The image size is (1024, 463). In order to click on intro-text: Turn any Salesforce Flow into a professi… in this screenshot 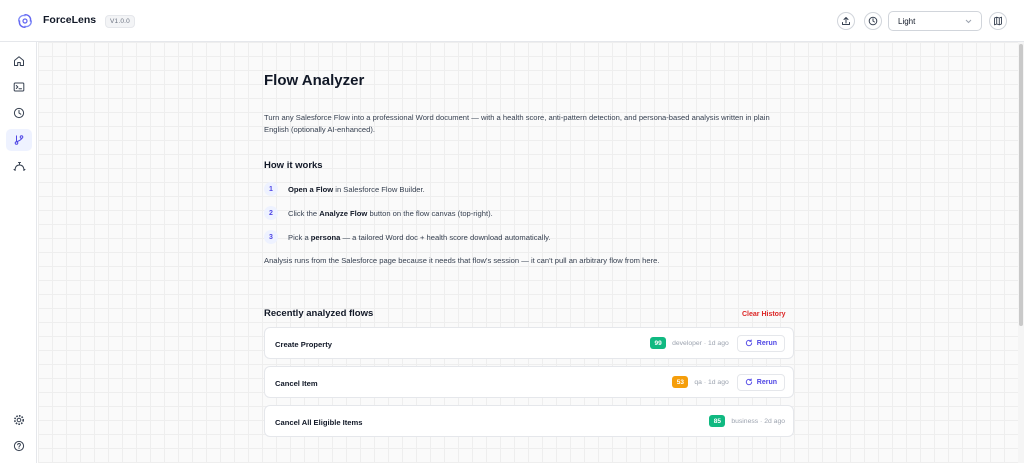, I will do `click(517, 123)`.